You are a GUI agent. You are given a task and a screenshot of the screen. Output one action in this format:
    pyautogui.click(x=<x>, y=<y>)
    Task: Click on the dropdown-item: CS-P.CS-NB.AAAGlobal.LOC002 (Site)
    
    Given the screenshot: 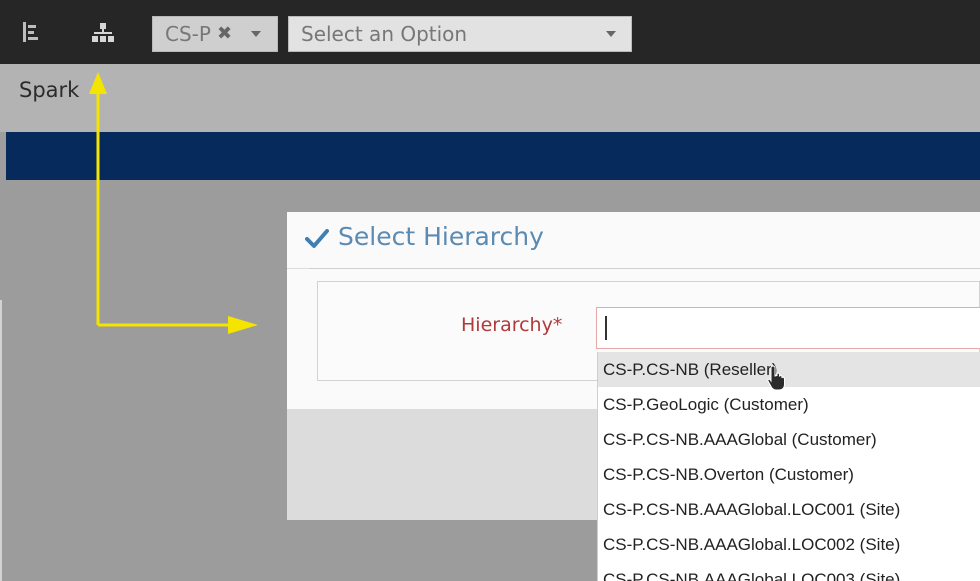 What is the action you would take?
    pyautogui.click(x=789, y=544)
    